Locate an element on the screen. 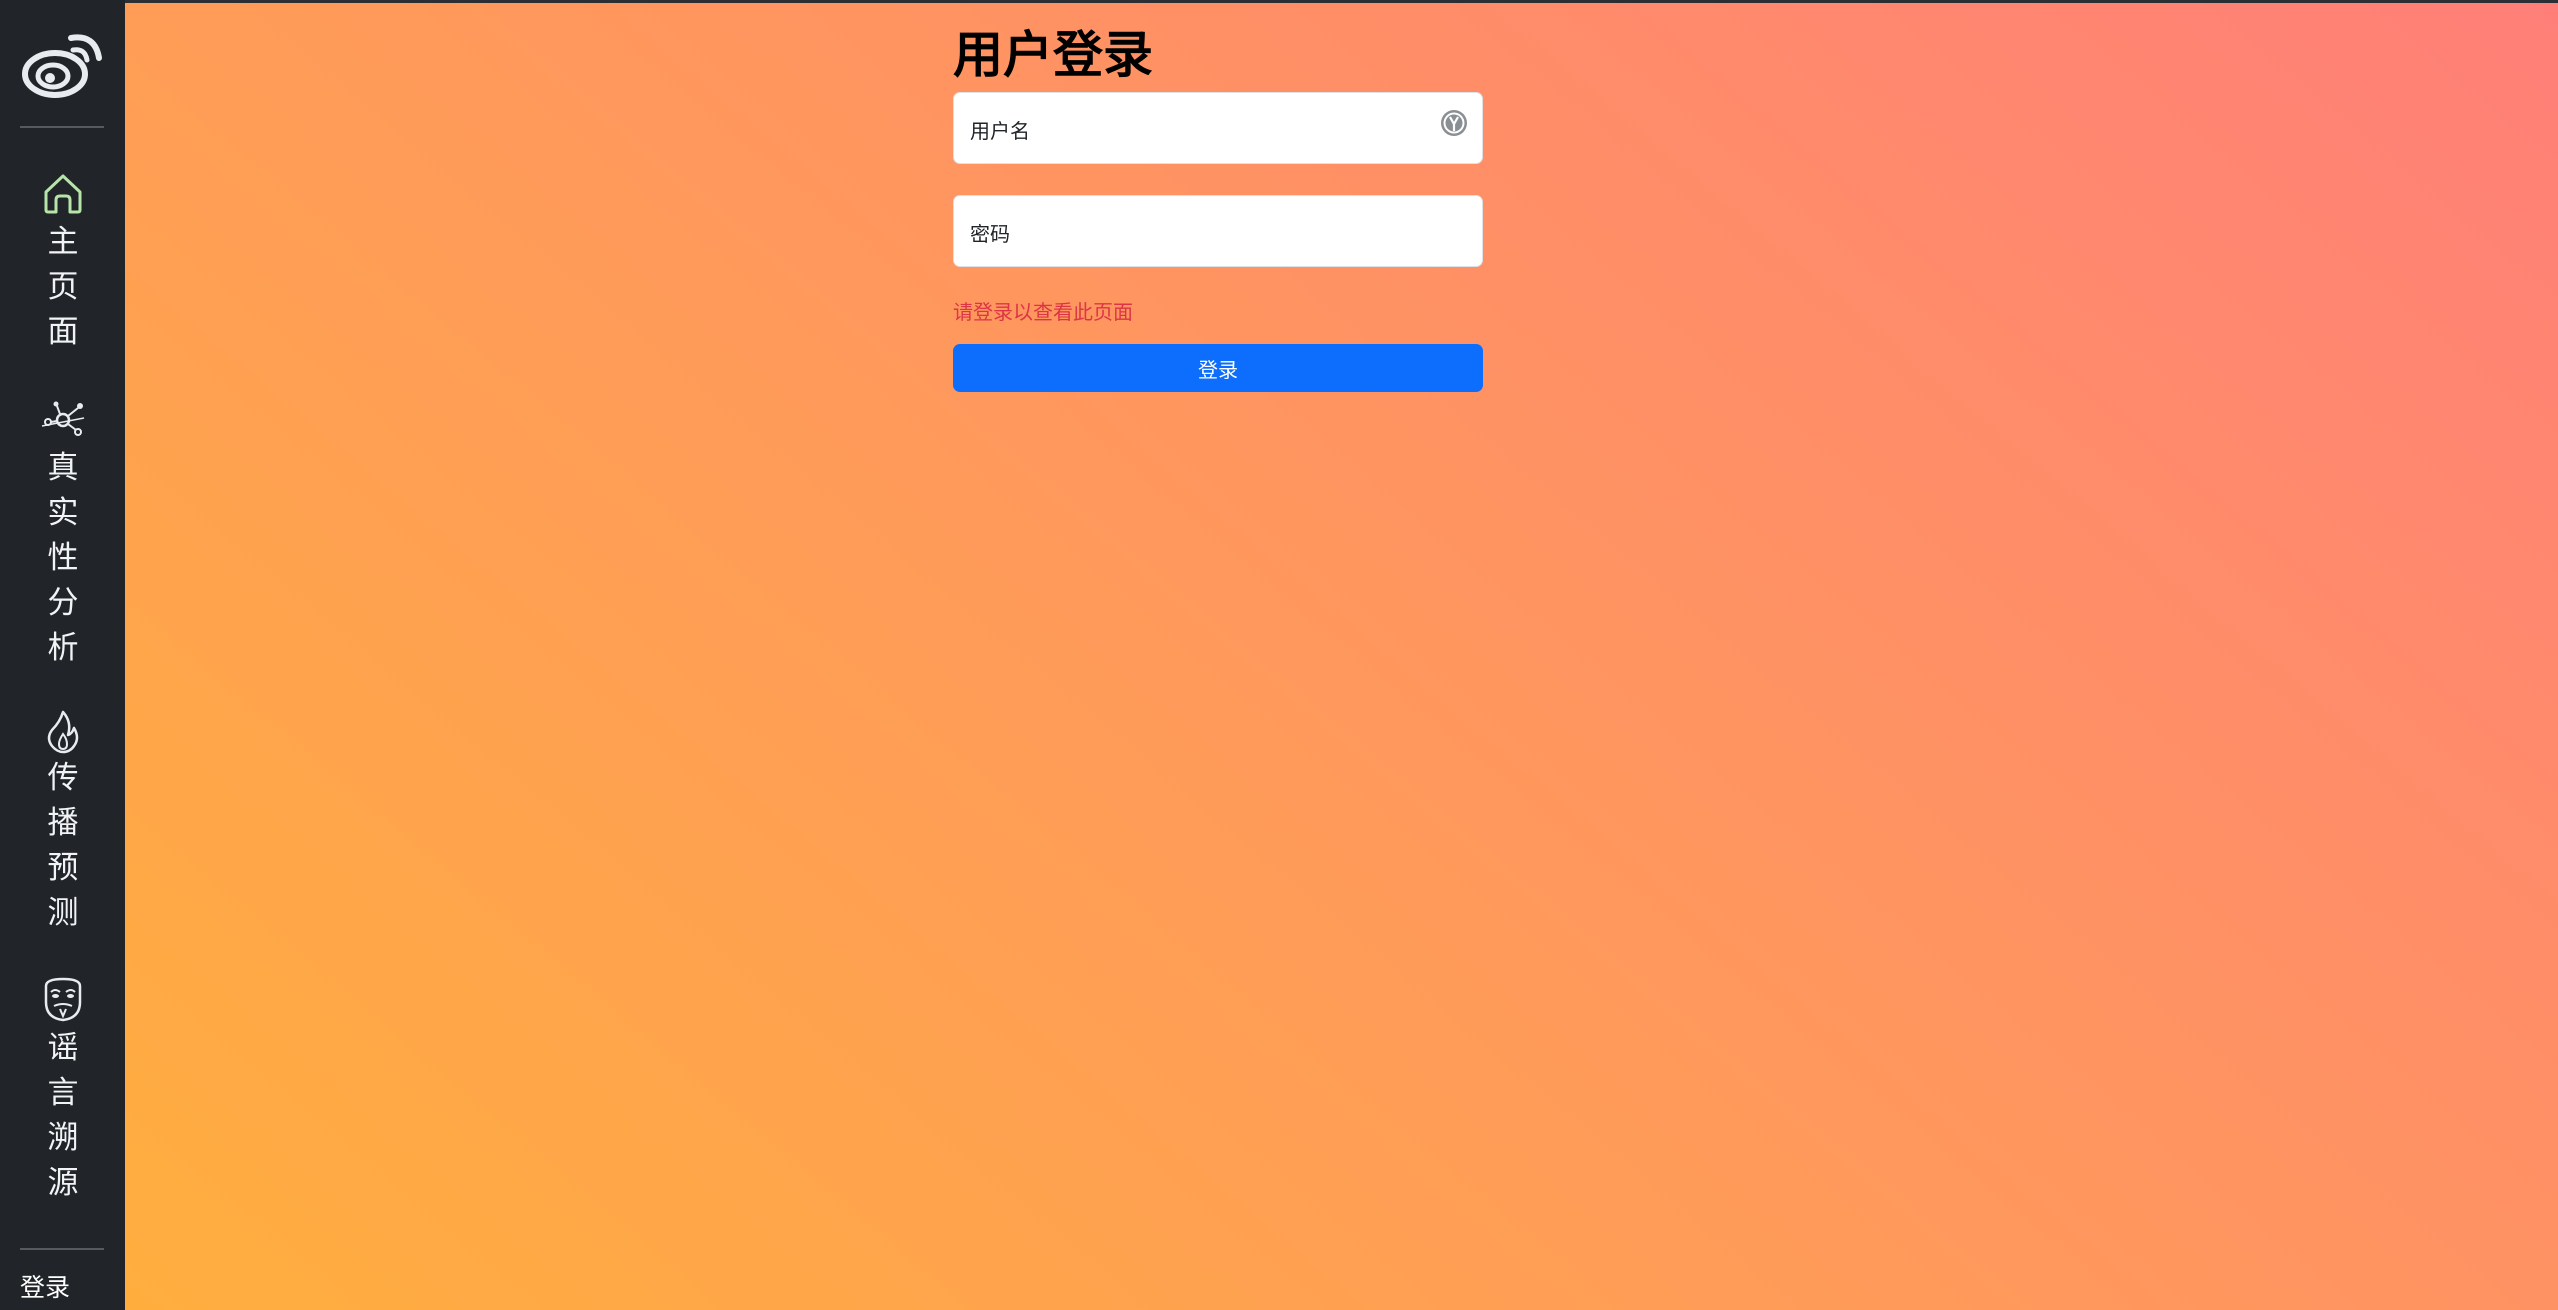  username-field: 用户名 is located at coordinates (1218, 128).